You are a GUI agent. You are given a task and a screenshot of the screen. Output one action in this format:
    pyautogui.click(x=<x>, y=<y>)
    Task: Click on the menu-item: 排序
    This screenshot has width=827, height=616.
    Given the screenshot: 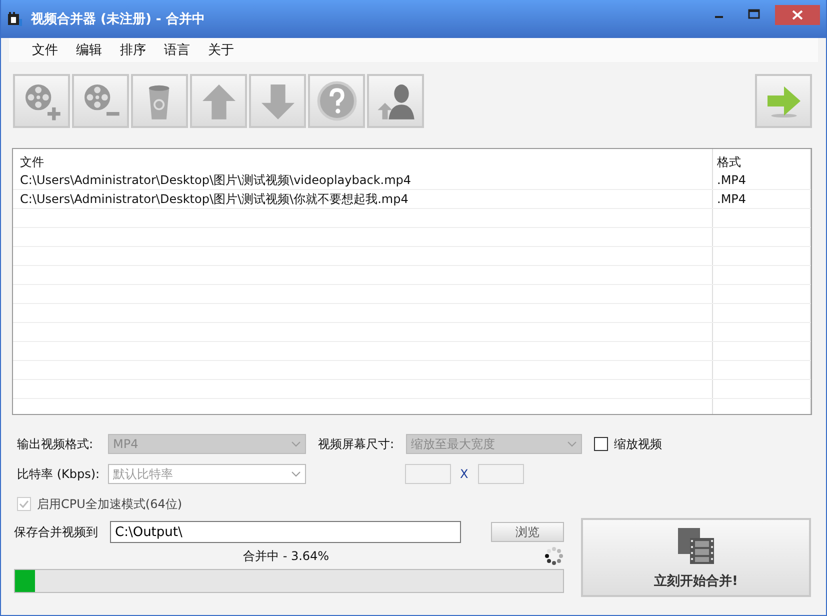 What is the action you would take?
    pyautogui.click(x=133, y=50)
    